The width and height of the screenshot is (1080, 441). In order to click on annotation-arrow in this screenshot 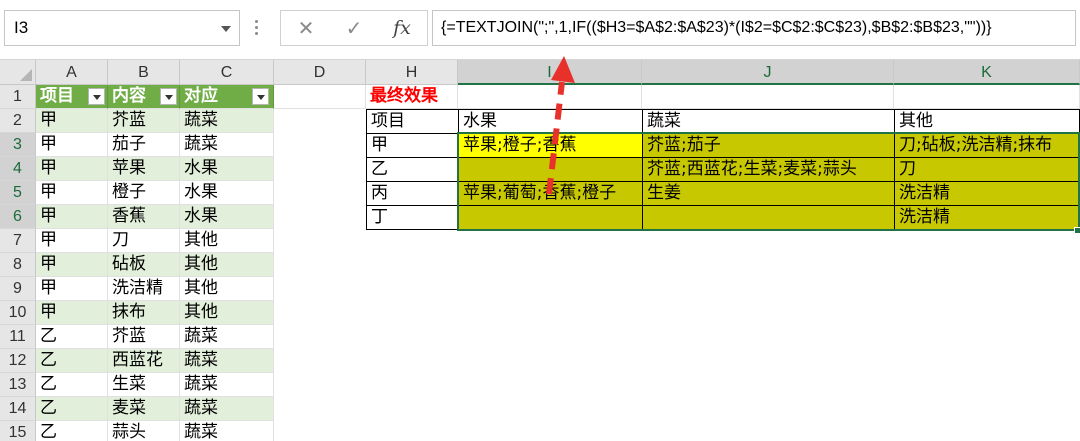, I will do `click(560, 125)`.